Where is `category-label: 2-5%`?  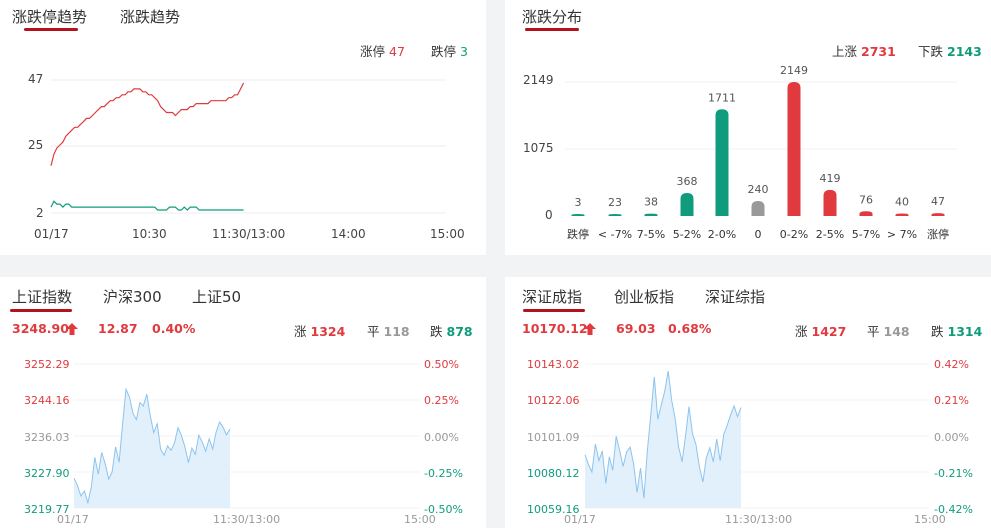 category-label: 2-5% is located at coordinates (830, 234).